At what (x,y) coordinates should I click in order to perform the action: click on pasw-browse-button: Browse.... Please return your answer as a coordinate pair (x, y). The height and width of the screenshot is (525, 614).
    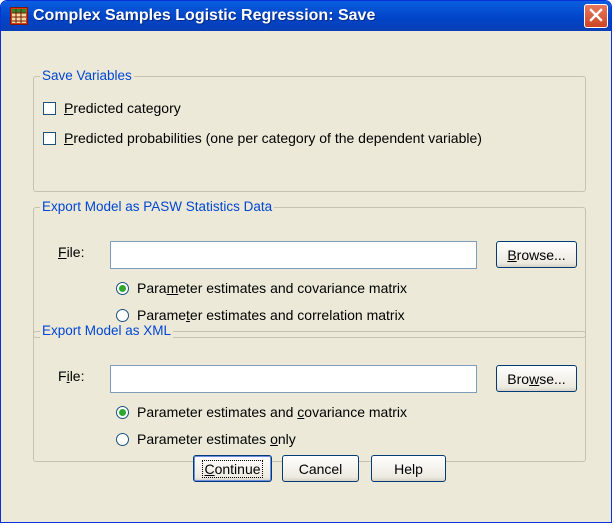
    Looking at the image, I should click on (536, 254).